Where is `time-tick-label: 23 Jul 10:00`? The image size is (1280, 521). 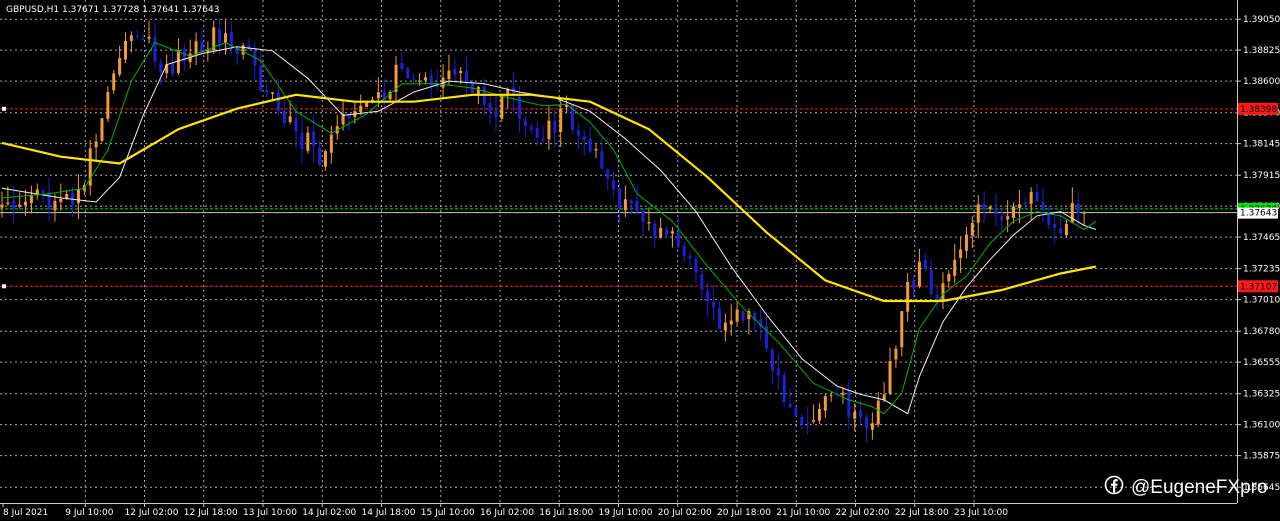
time-tick-label: 23 Jul 10:00 is located at coordinates (981, 513).